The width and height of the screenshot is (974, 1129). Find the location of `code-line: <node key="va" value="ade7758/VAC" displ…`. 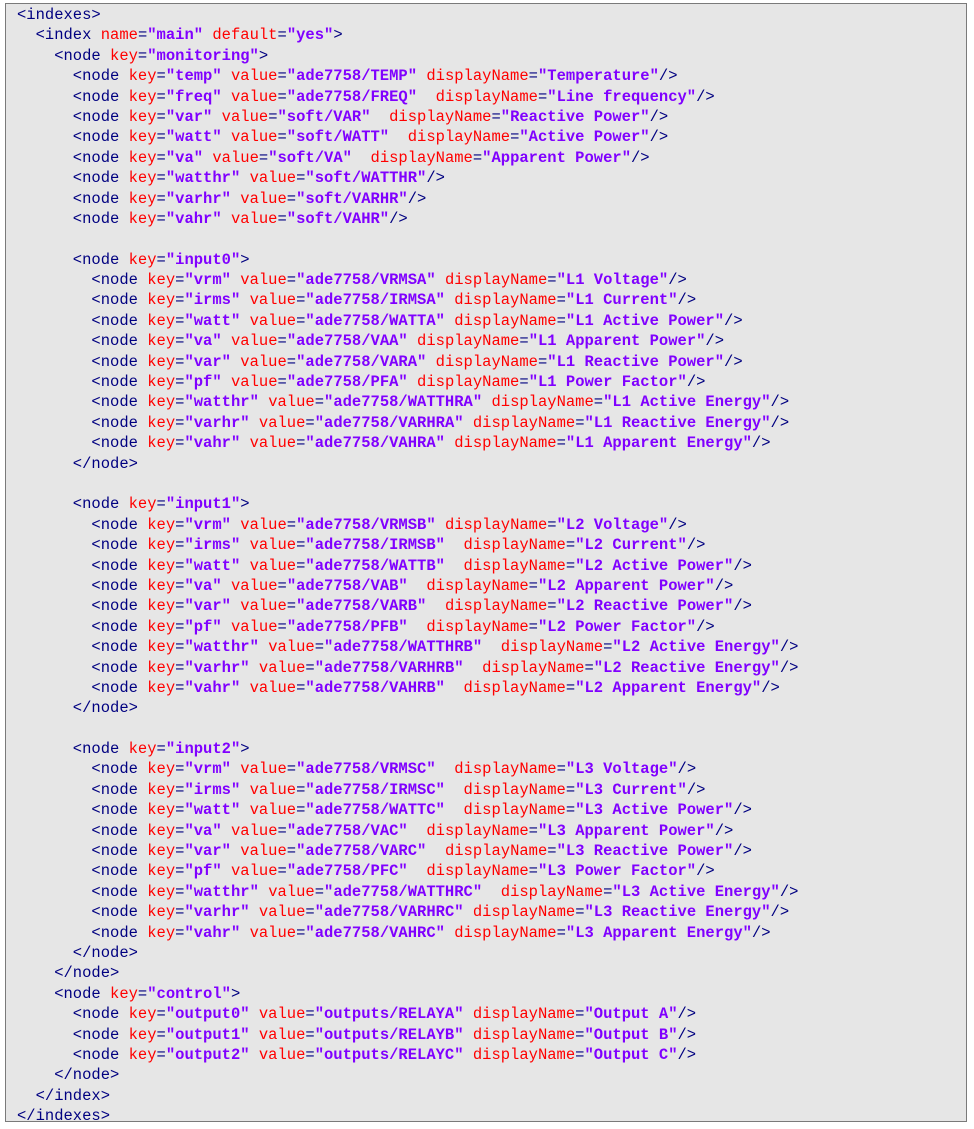

code-line: <node key="va" value="ade7758/VAC" displ… is located at coordinates (375, 830).